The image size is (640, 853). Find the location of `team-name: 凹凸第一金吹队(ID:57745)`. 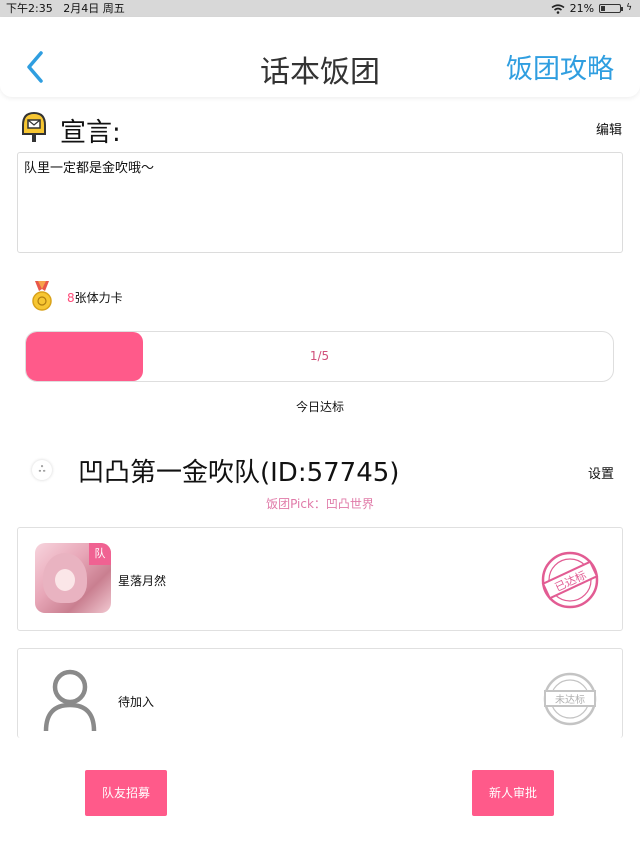

team-name: 凹凸第一金吹队(ID:57745) is located at coordinates (239, 473).